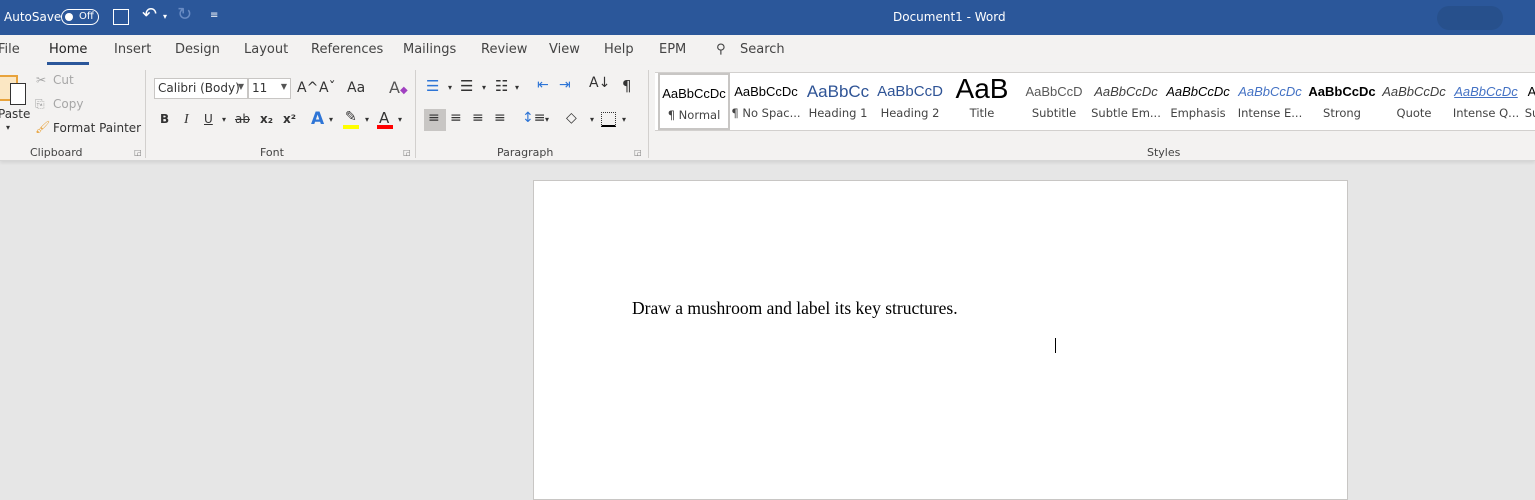 The height and width of the screenshot is (500, 1535). I want to click on bullets-icon: ☰, so click(432, 86).